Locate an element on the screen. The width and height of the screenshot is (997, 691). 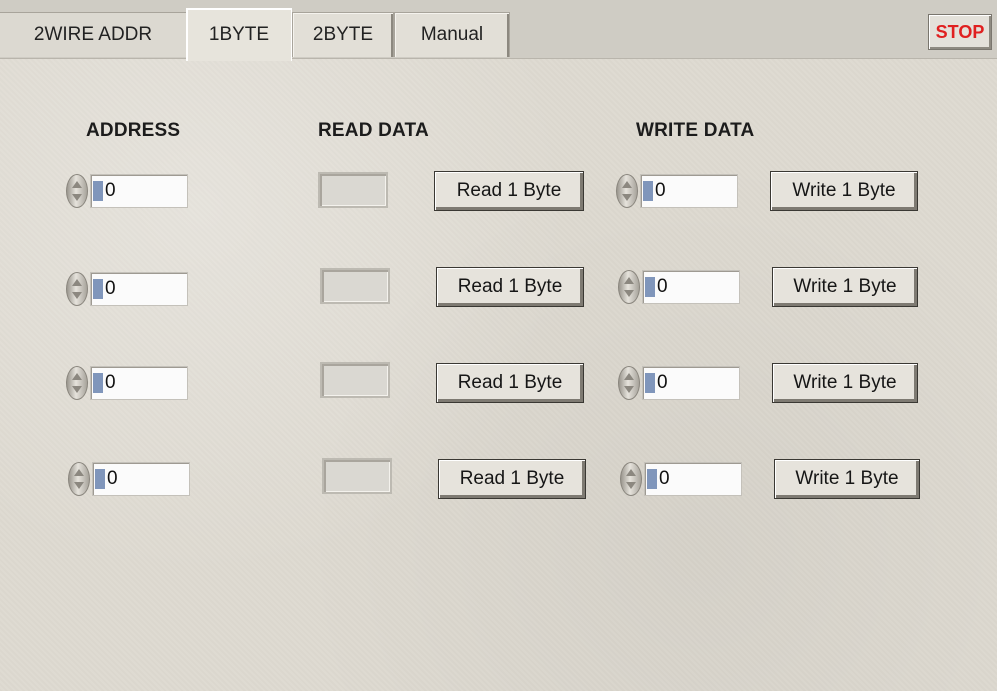
address-input-4: 0 is located at coordinates (141, 479).